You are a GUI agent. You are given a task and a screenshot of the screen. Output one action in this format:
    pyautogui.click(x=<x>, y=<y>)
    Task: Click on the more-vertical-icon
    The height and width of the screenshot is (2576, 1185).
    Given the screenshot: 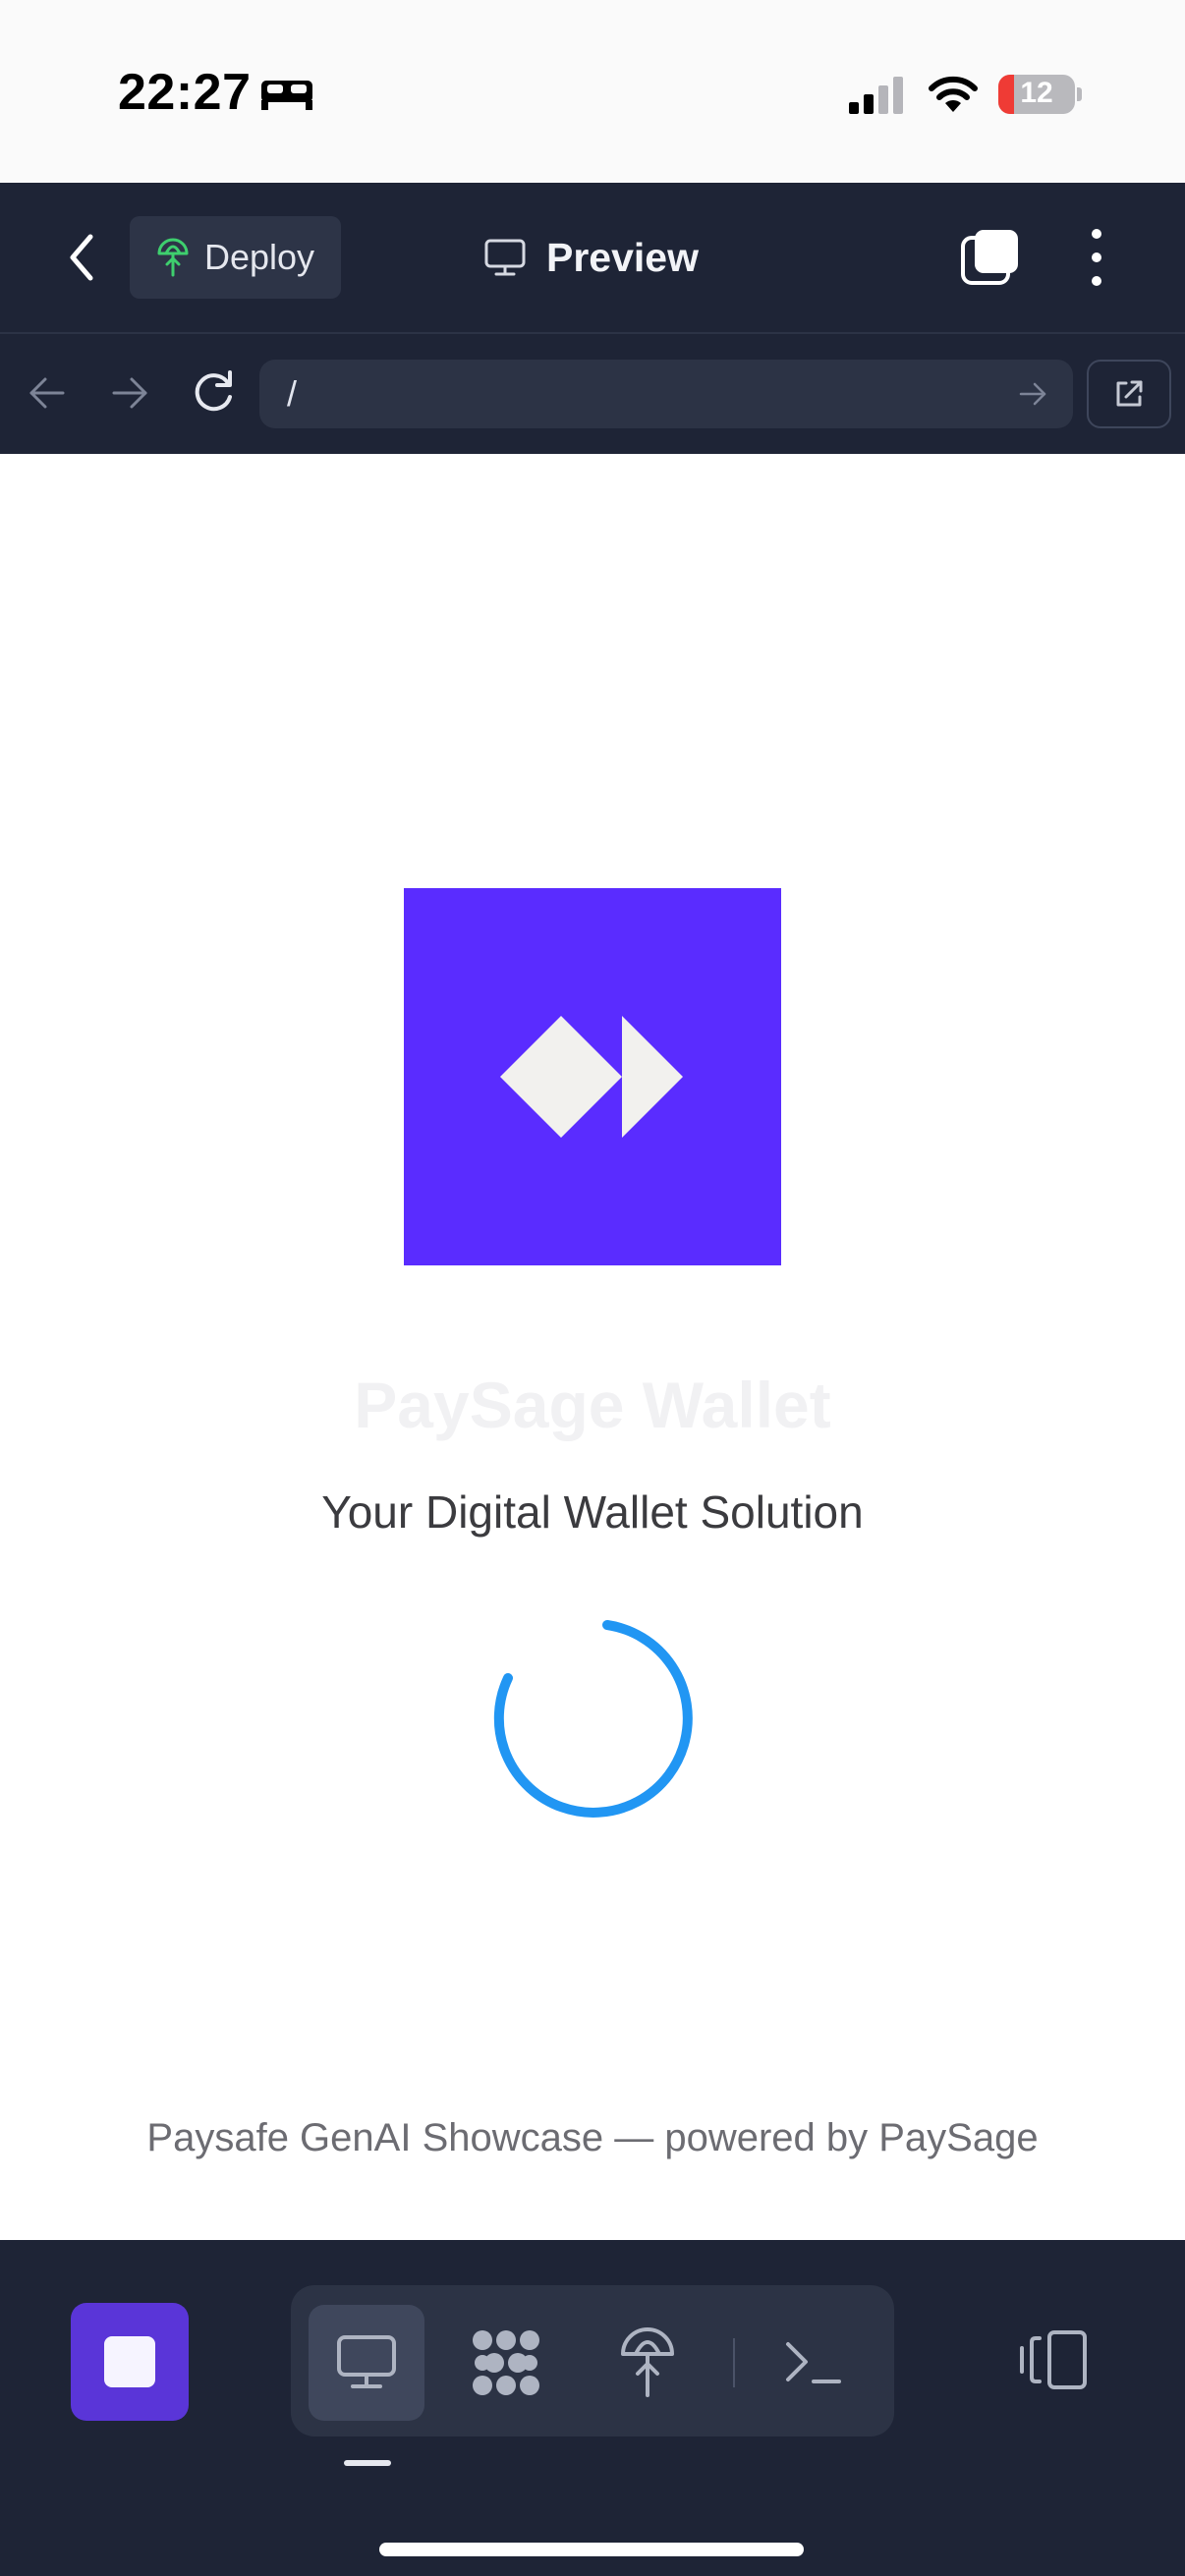 What is the action you would take?
    pyautogui.click(x=1096, y=257)
    